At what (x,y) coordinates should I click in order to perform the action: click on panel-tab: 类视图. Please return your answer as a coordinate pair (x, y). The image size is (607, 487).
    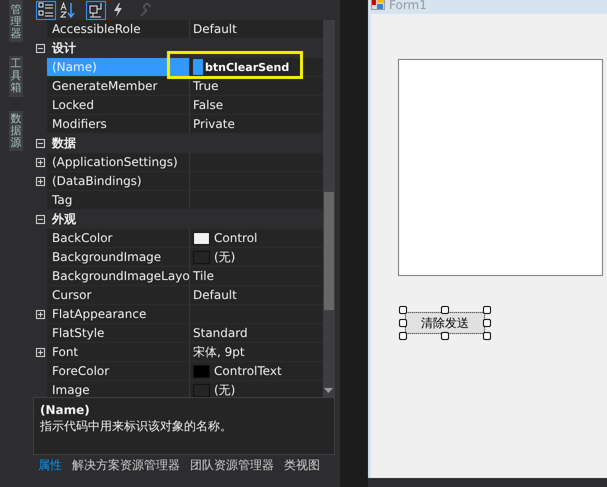
    Looking at the image, I should click on (302, 465).